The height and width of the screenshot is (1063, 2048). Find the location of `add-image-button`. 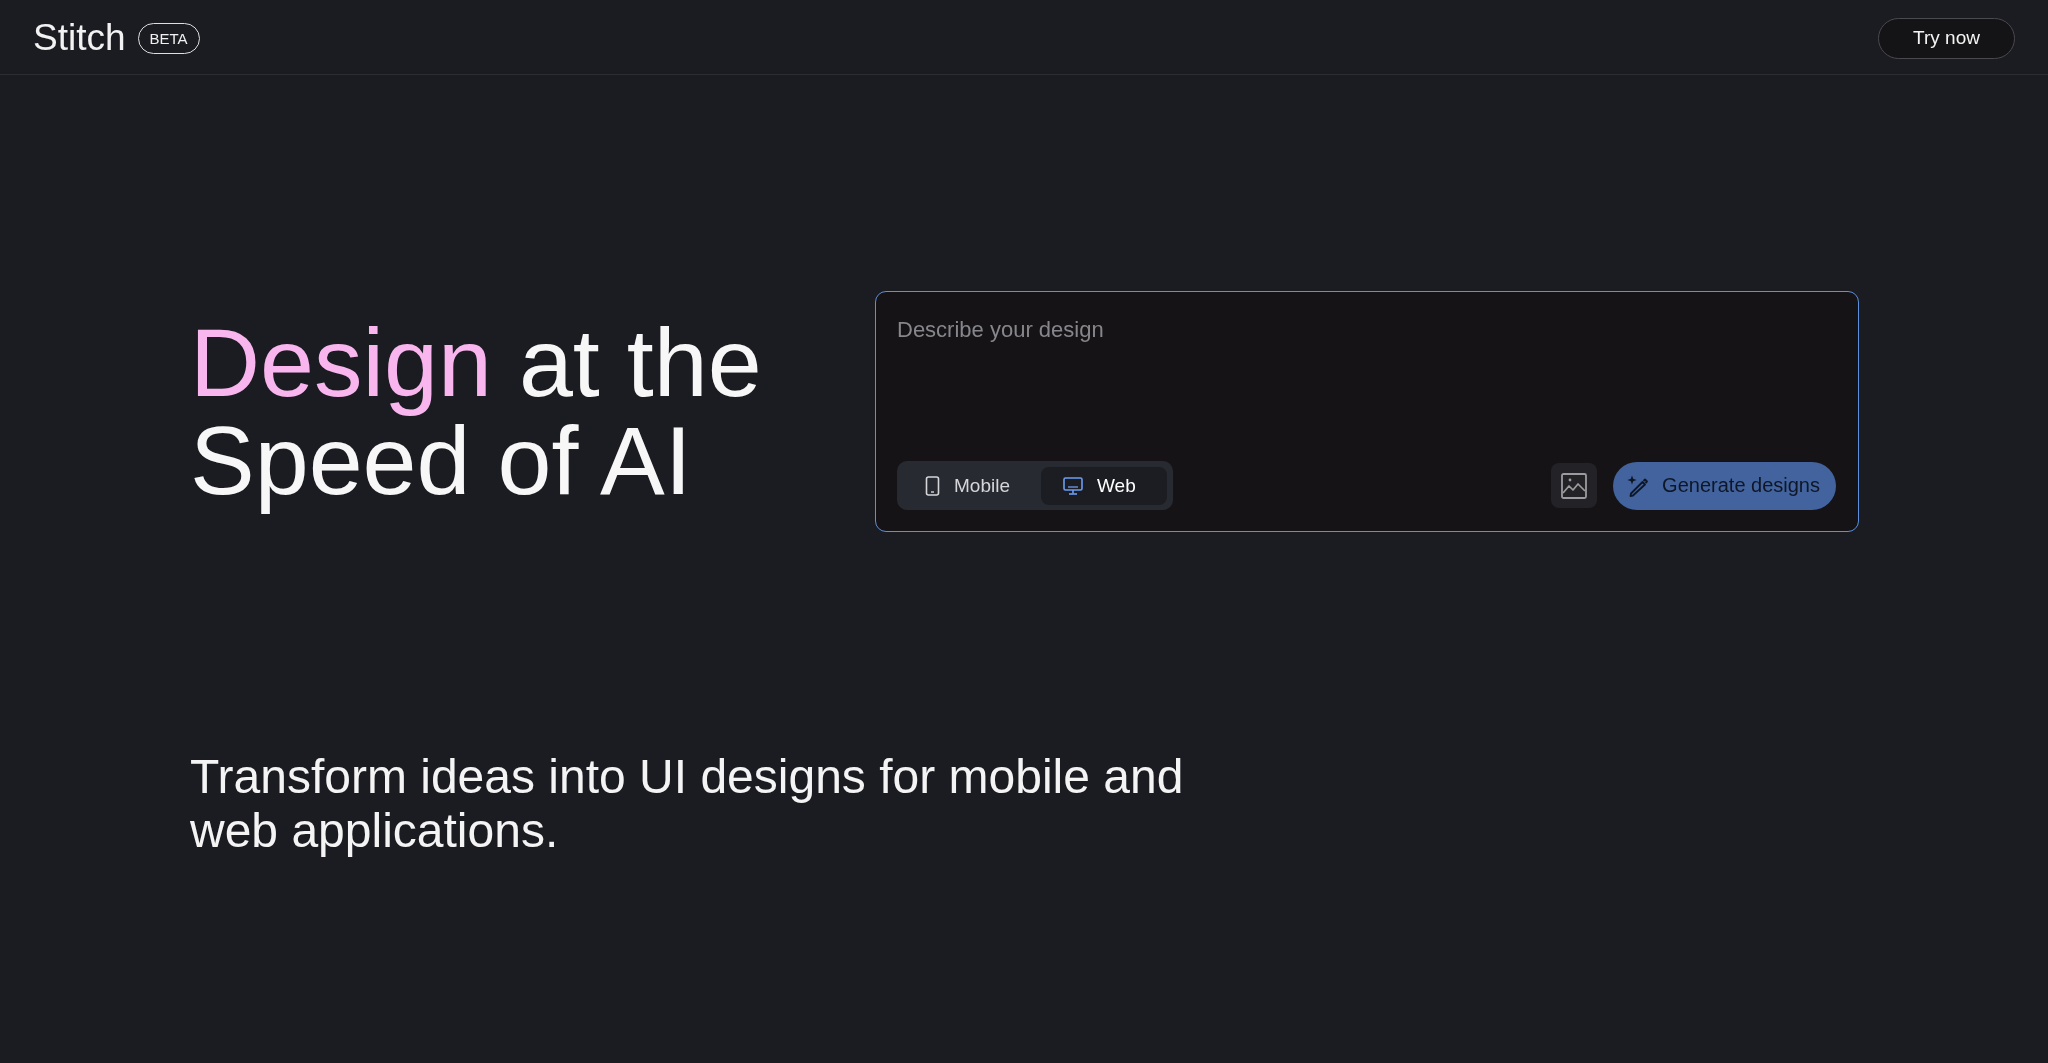

add-image-button is located at coordinates (1574, 485).